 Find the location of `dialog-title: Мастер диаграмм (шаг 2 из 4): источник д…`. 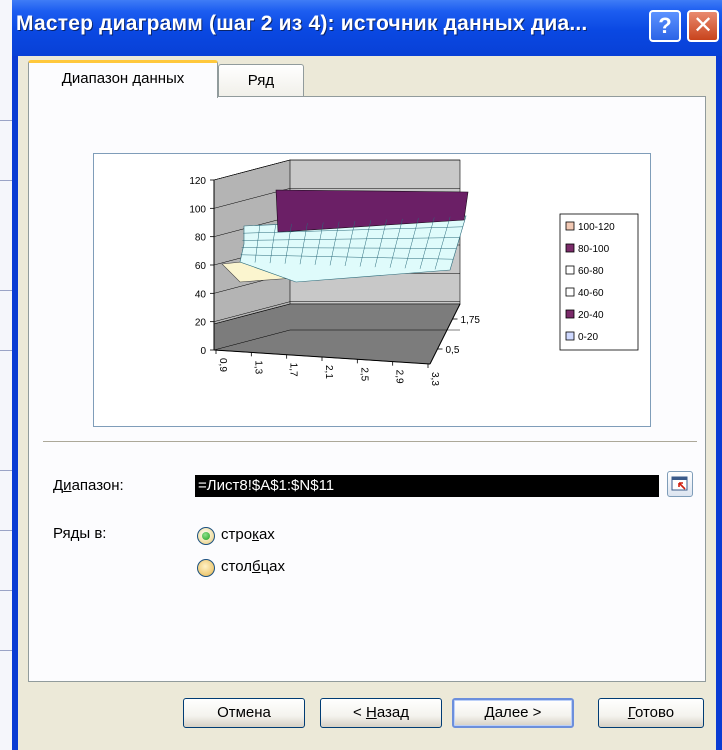

dialog-title: Мастер диаграмм (шаг 2 из 4): источник д… is located at coordinates (302, 23).